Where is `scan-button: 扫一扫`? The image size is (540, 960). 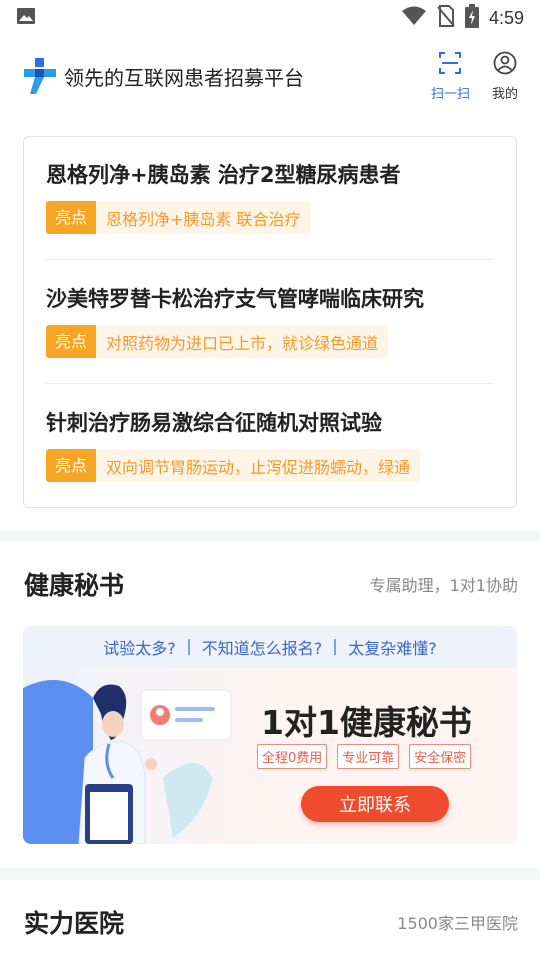 scan-button: 扫一扫 is located at coordinates (450, 76).